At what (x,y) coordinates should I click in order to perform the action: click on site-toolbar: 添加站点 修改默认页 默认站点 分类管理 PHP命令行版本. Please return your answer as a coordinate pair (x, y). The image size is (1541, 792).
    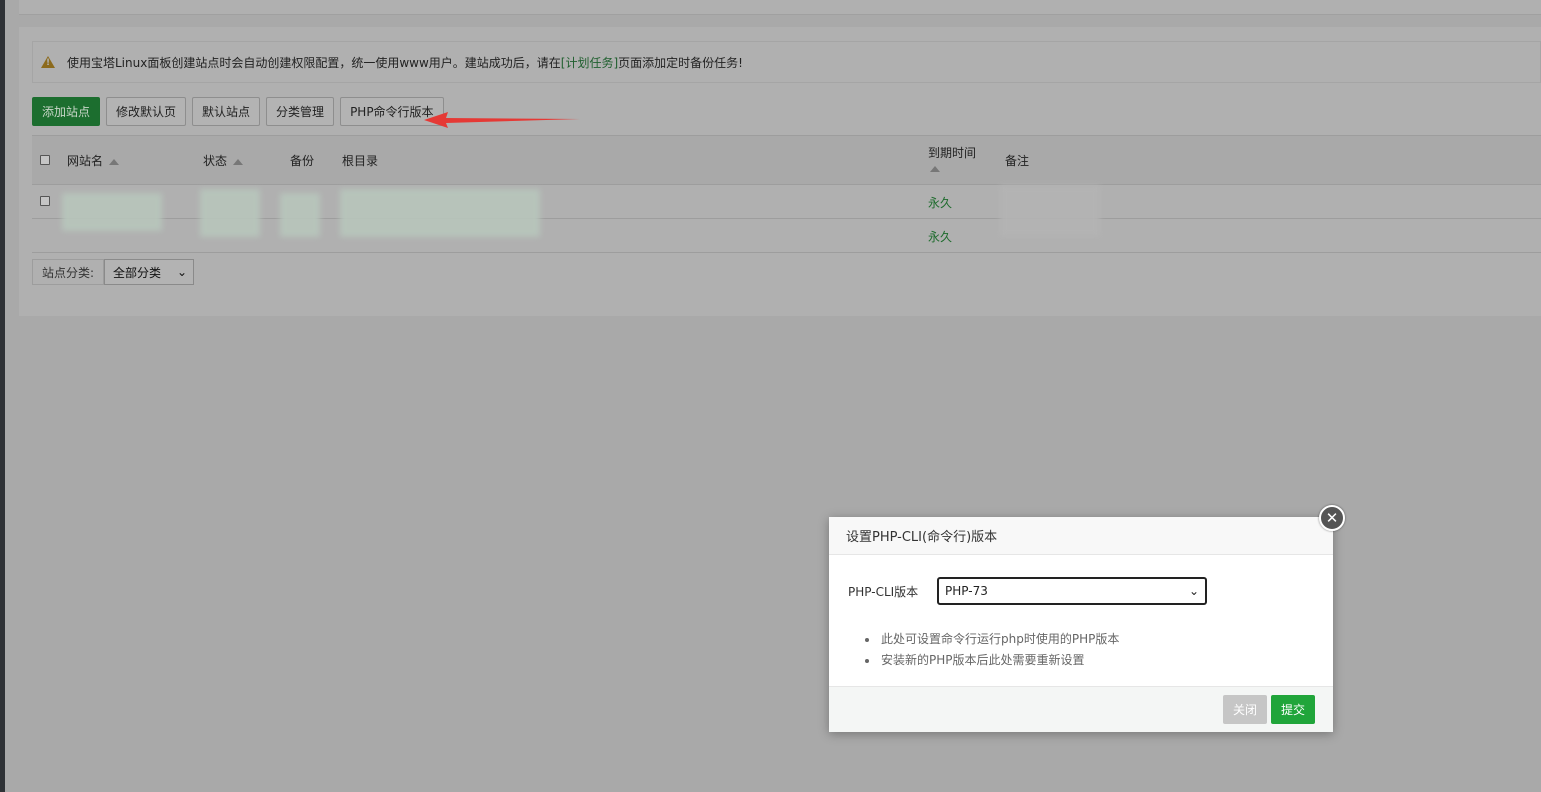
    Looking at the image, I should click on (238, 111).